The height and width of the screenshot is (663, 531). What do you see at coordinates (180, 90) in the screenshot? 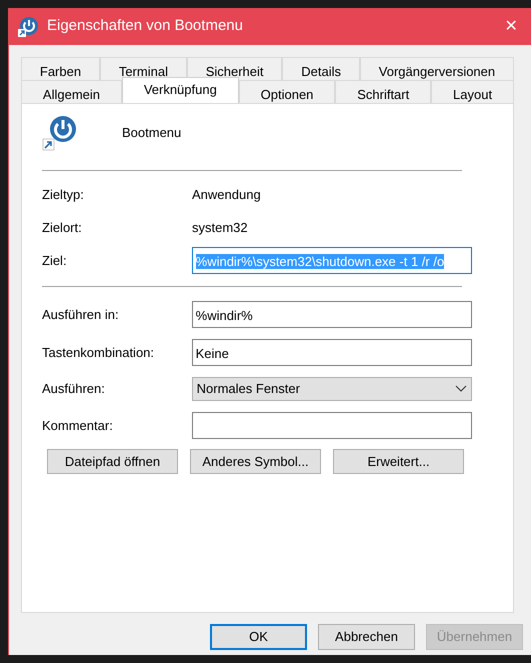
I see `tab: Verknüpfung` at bounding box center [180, 90].